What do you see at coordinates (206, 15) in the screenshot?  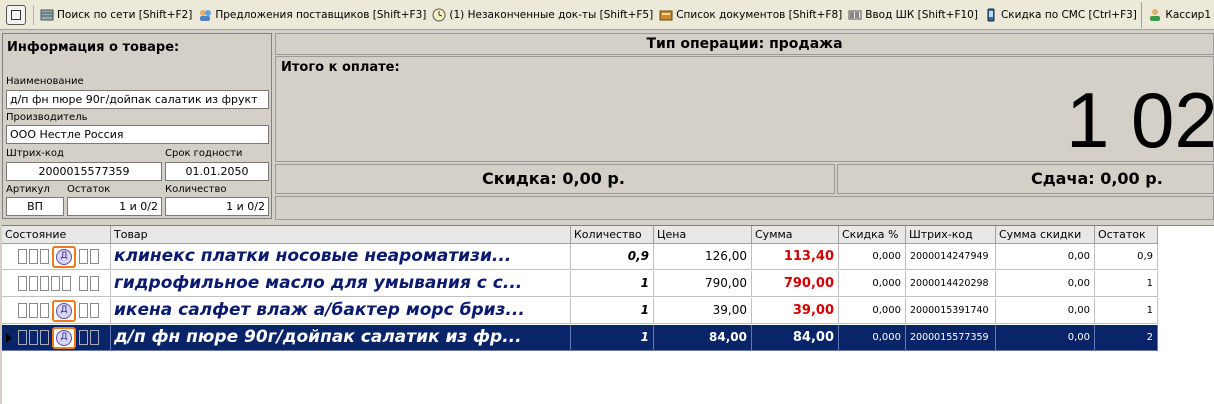 I see `users-icon` at bounding box center [206, 15].